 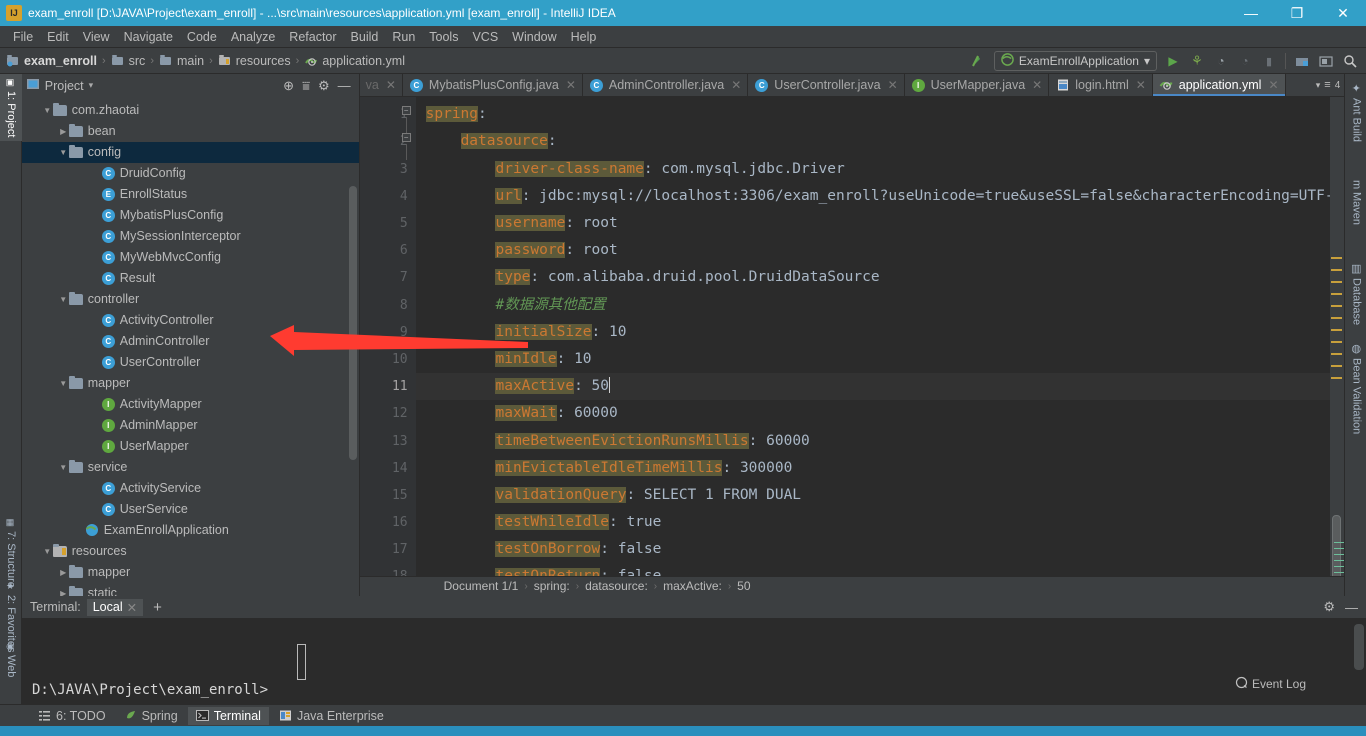 I want to click on code-line: maxActive: 50, so click(x=873, y=387).